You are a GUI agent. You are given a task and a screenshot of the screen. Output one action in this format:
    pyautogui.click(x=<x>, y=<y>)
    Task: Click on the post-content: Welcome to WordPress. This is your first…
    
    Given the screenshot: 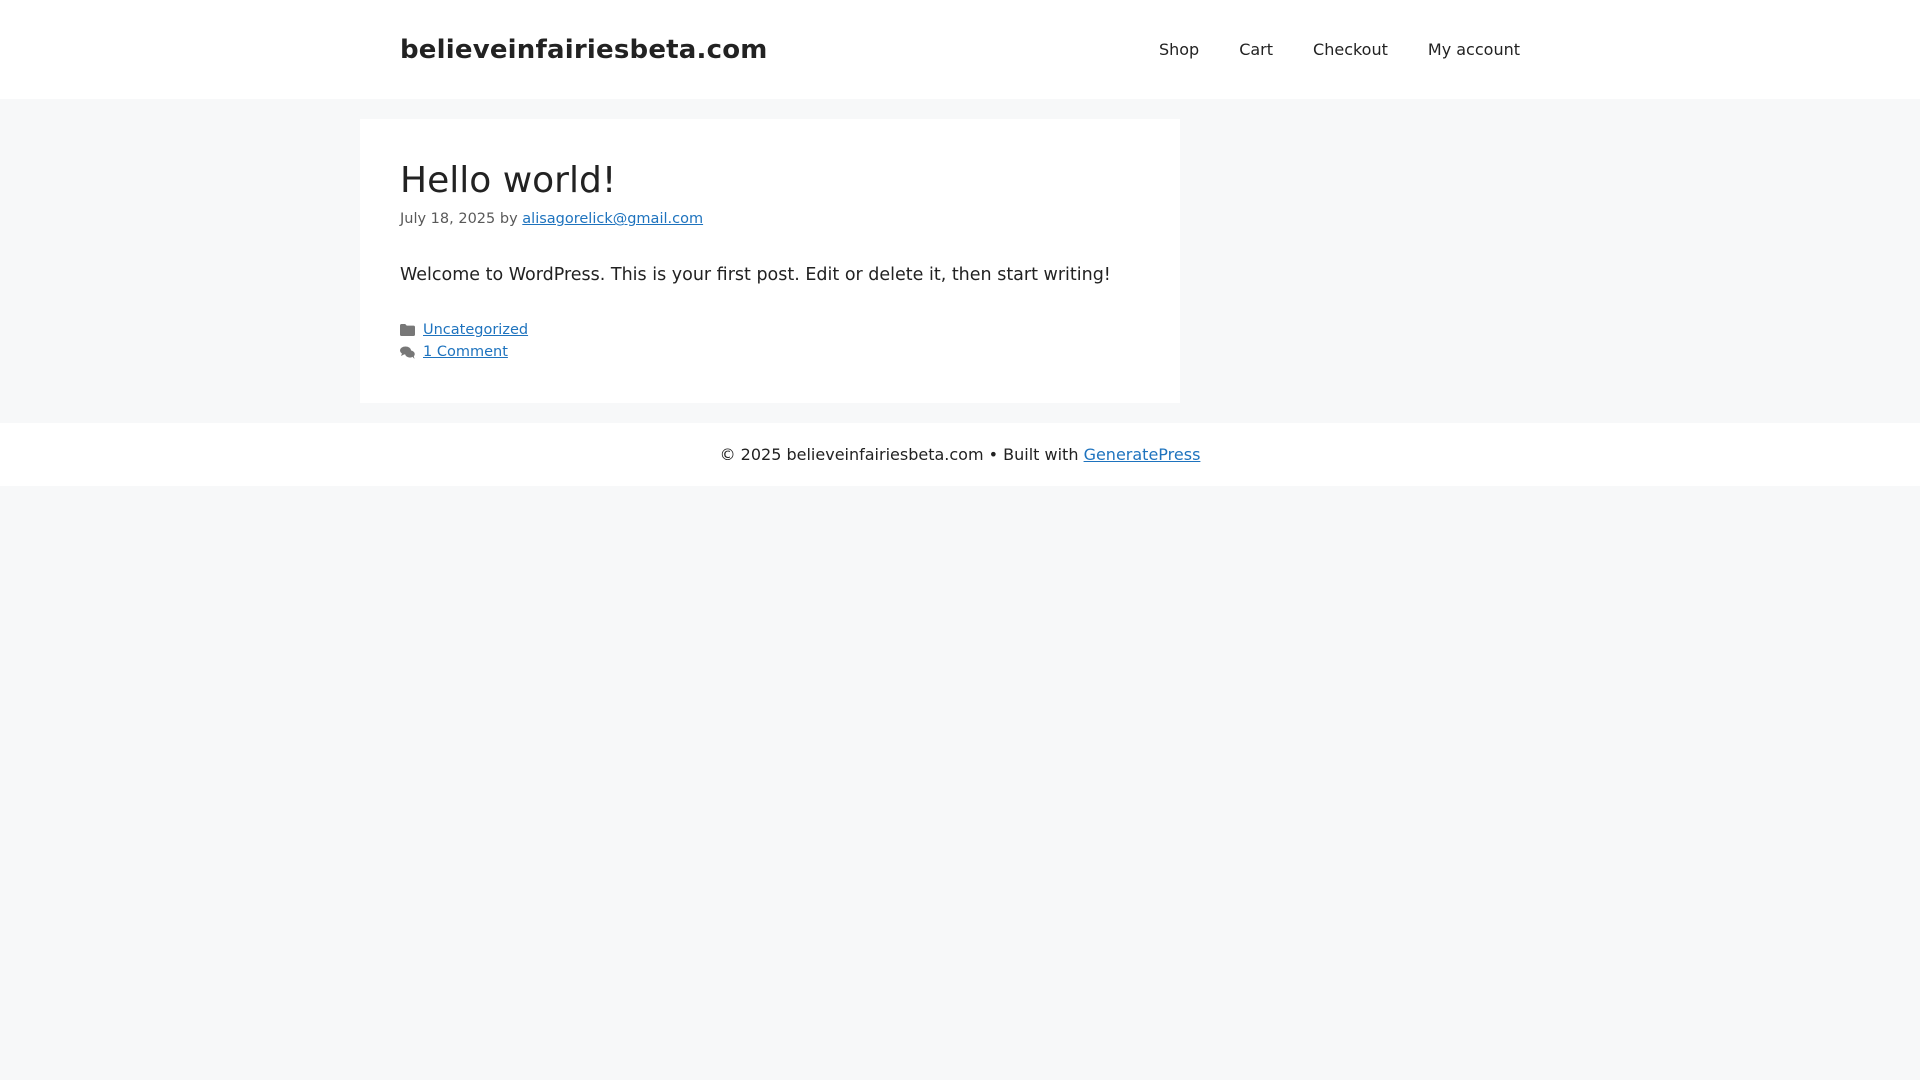 What is the action you would take?
    pyautogui.click(x=770, y=275)
    